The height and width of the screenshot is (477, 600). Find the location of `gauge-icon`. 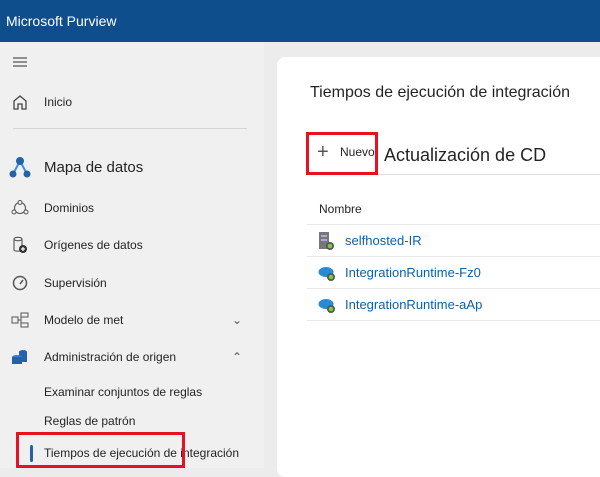

gauge-icon is located at coordinates (20, 283).